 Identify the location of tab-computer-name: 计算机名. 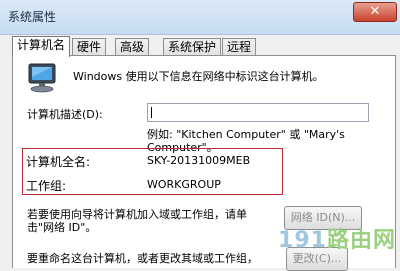
(41, 46).